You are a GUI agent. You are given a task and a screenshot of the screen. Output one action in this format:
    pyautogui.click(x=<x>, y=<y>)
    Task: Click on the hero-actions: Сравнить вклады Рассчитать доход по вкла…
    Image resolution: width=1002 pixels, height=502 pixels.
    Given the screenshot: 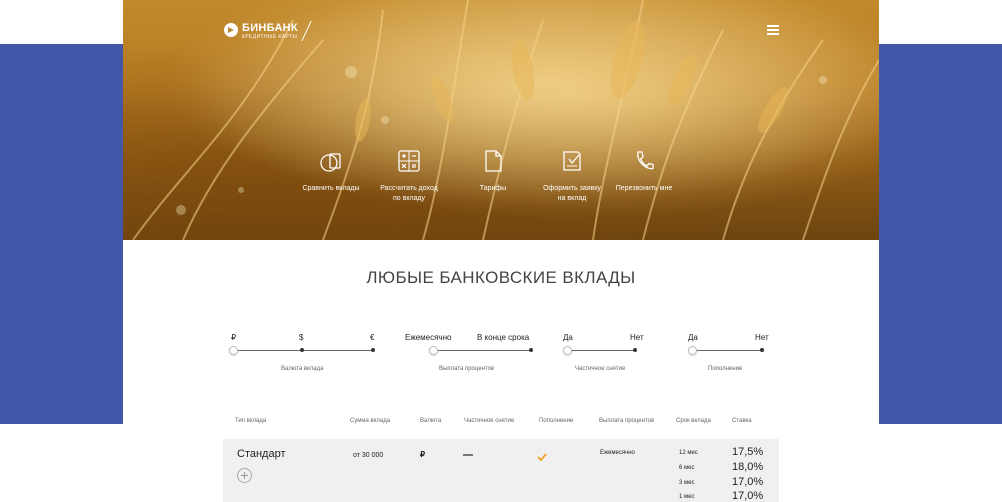 What is the action you would take?
    pyautogui.click(x=501, y=178)
    